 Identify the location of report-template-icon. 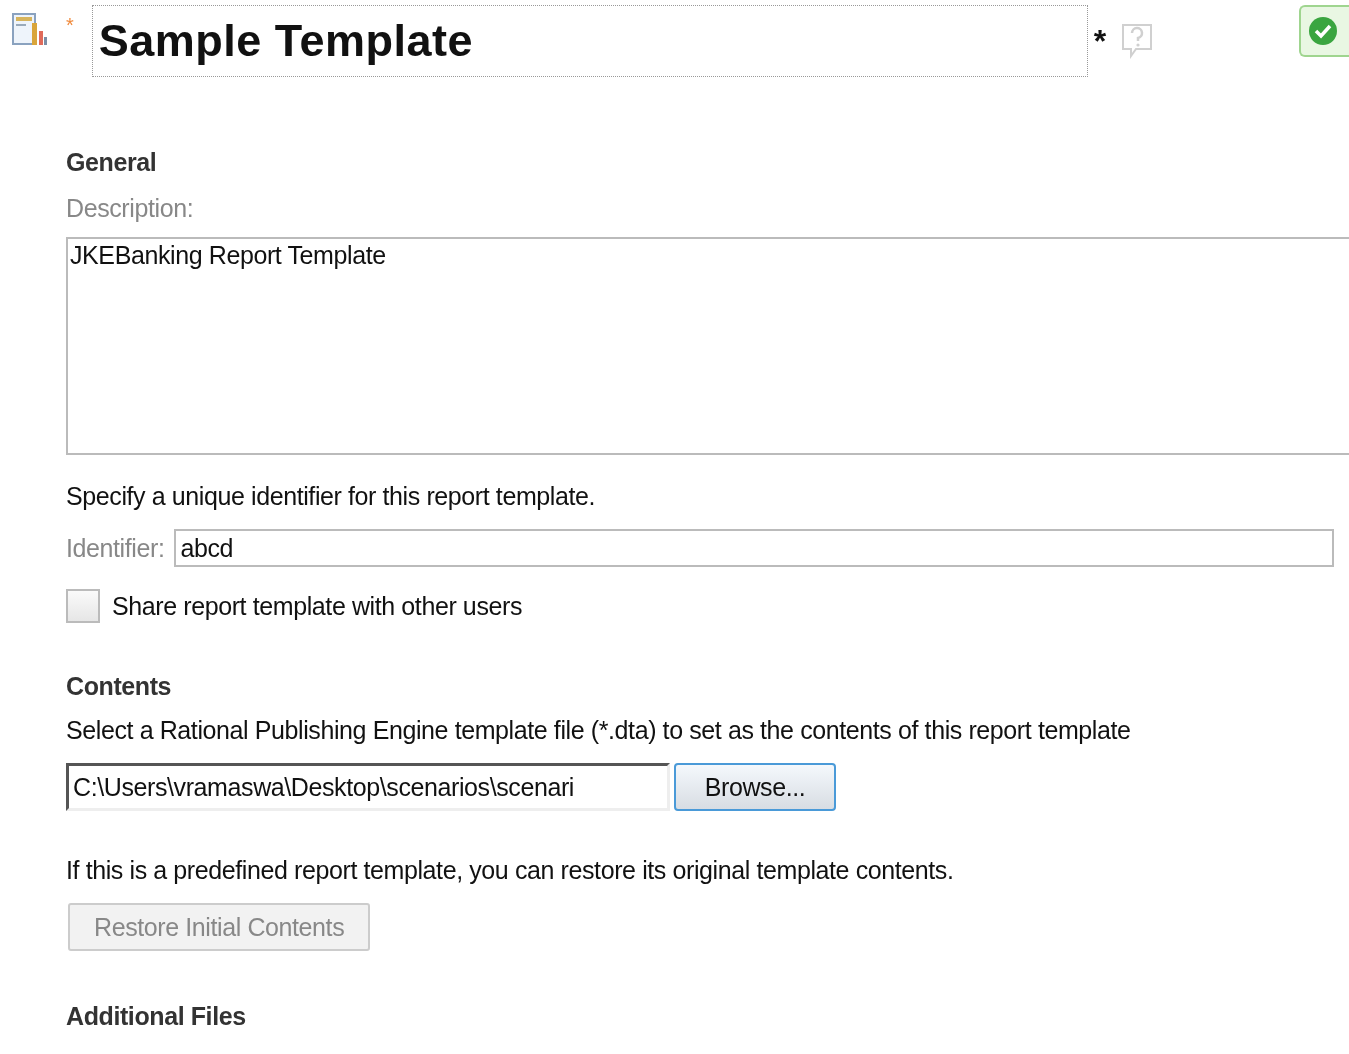
(30, 30).